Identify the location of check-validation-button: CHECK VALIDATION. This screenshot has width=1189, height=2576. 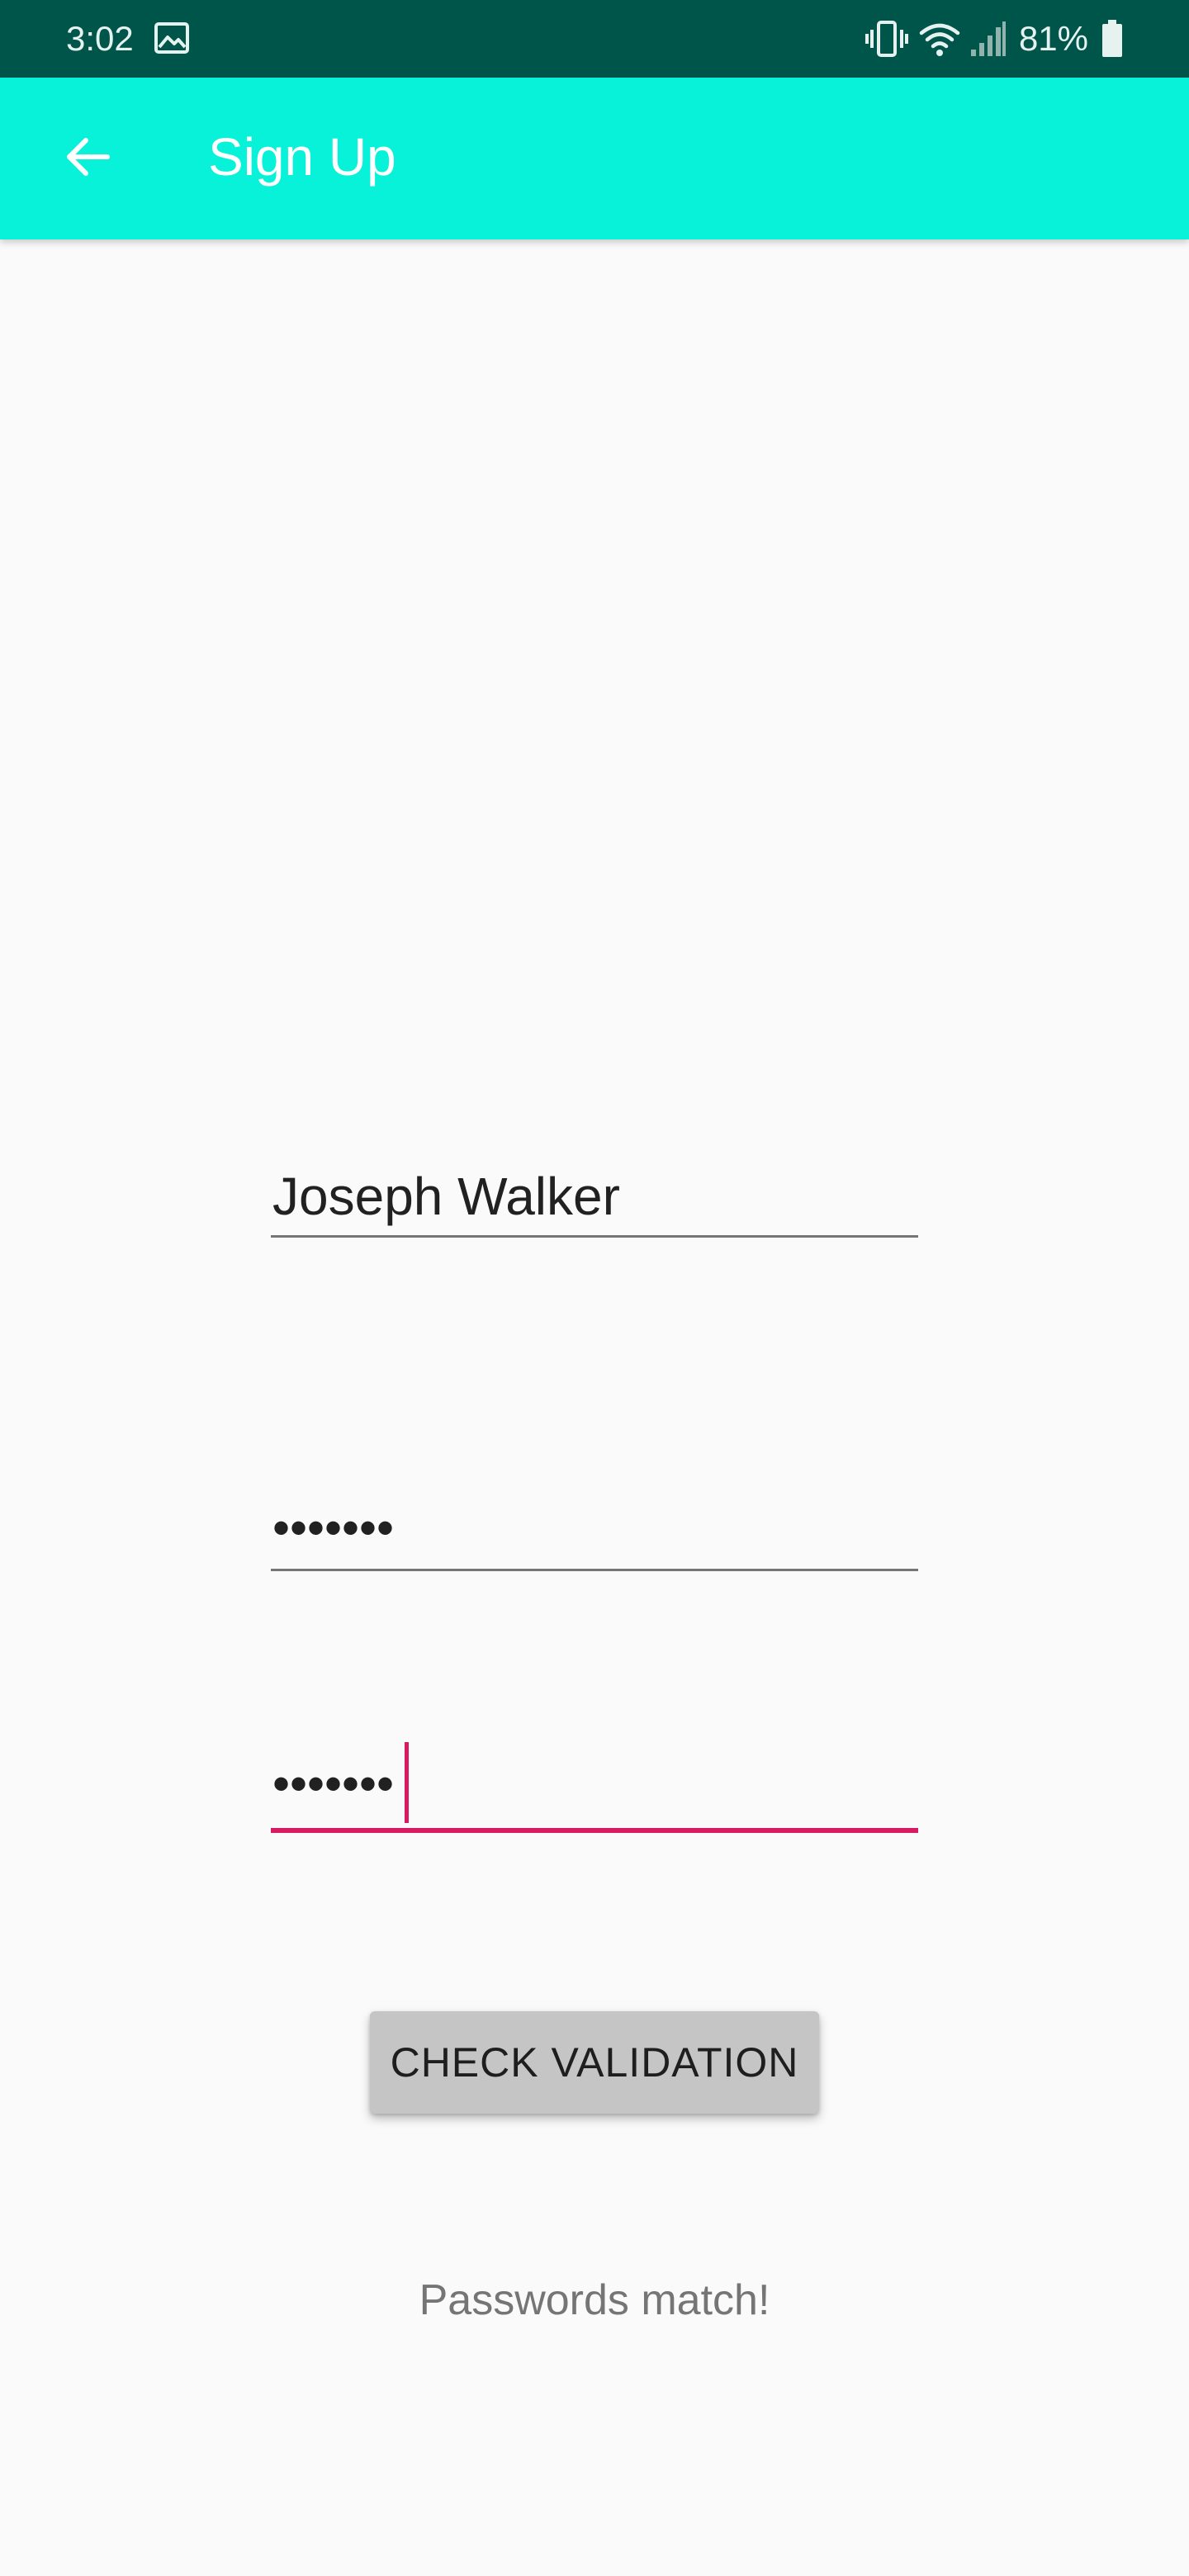
(594, 2062).